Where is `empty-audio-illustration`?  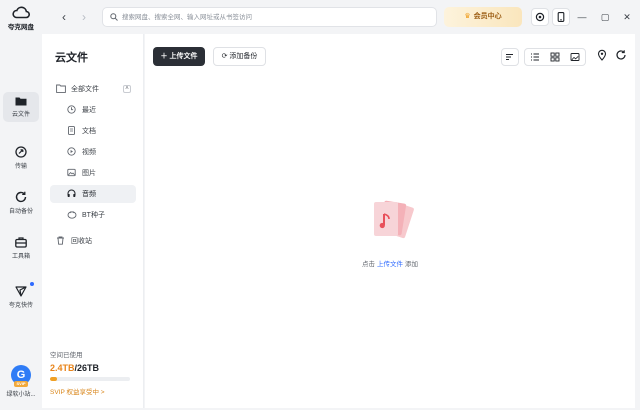 empty-audio-illustration is located at coordinates (390, 223).